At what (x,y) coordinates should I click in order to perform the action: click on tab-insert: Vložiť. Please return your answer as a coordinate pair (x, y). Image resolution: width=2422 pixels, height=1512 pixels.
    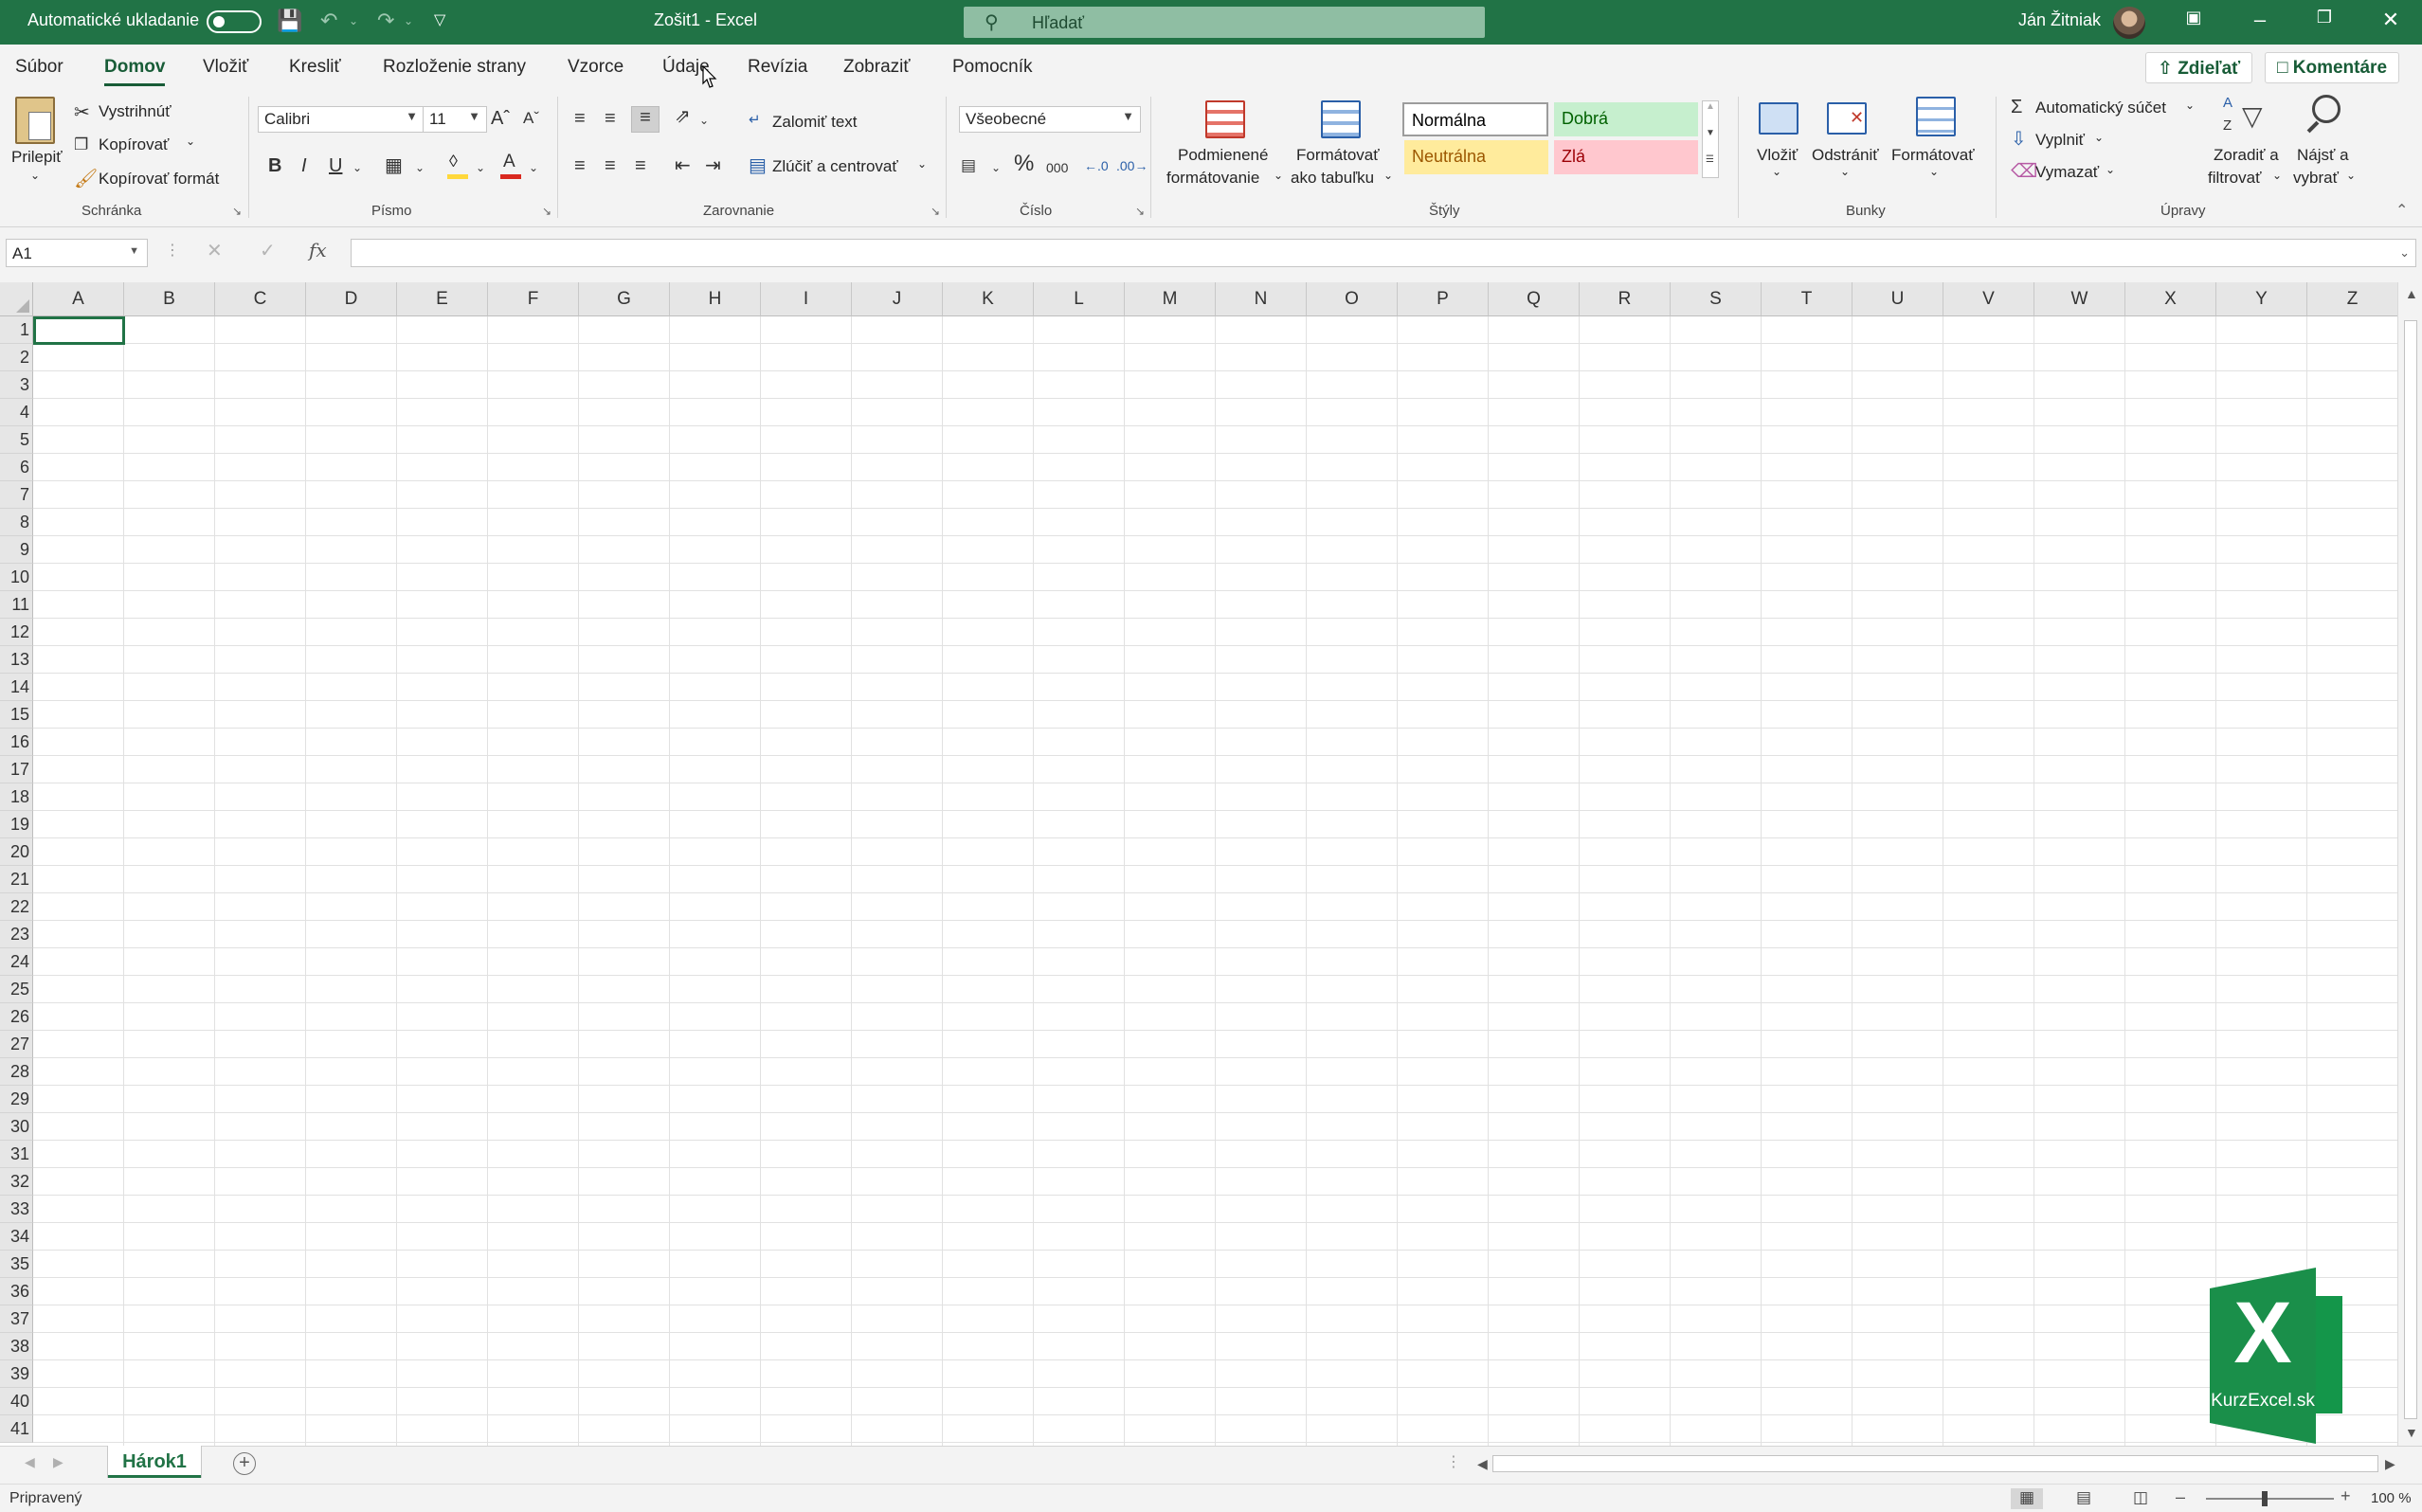
    Looking at the image, I should click on (225, 67).